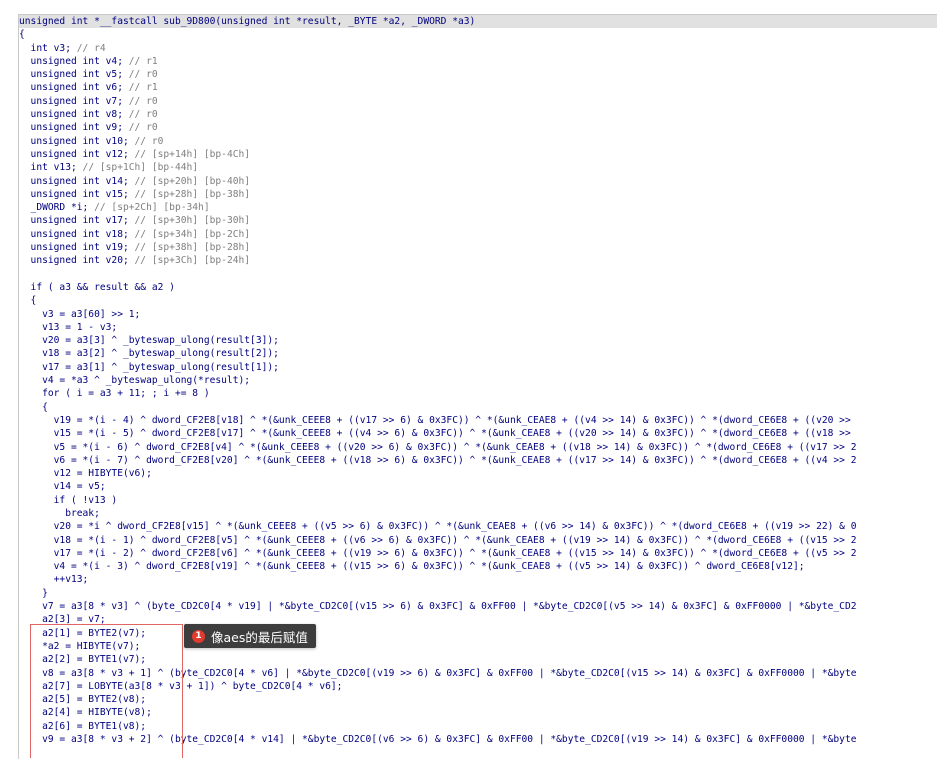 This screenshot has width=940, height=759. Describe the element at coordinates (478, 194) in the screenshot. I see `code-line: unsigned int v15; // [sp+28h] [bp-38h]` at that location.